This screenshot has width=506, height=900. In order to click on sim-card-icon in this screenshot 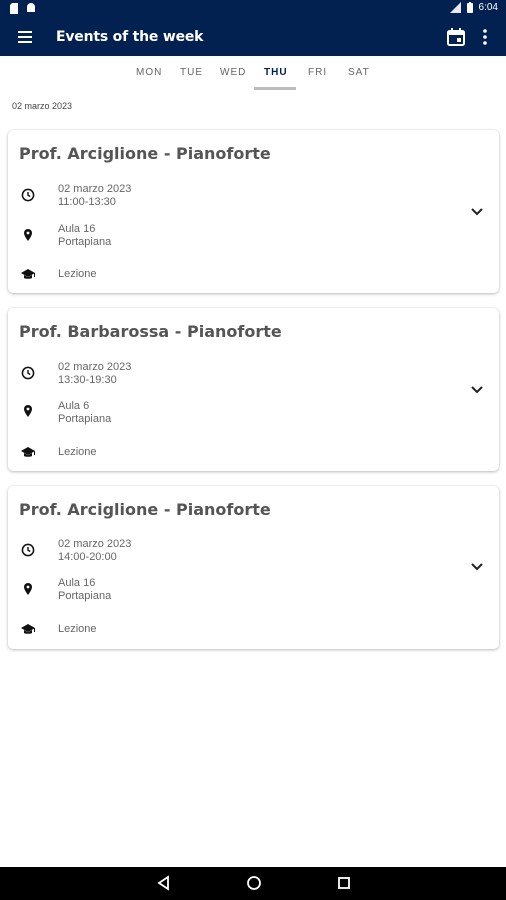, I will do `click(14, 8)`.